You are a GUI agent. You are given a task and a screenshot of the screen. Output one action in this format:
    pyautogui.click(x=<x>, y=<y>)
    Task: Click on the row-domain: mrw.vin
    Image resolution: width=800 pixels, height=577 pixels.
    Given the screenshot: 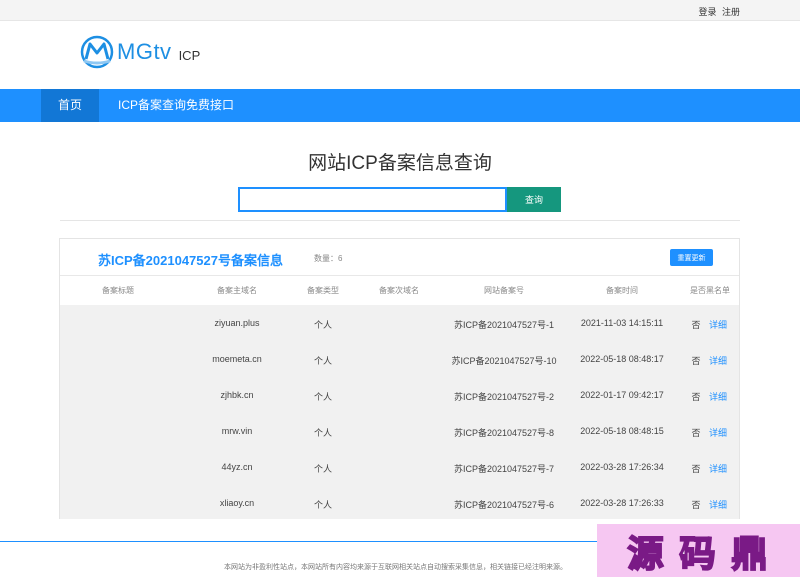 What is the action you would take?
    pyautogui.click(x=237, y=431)
    